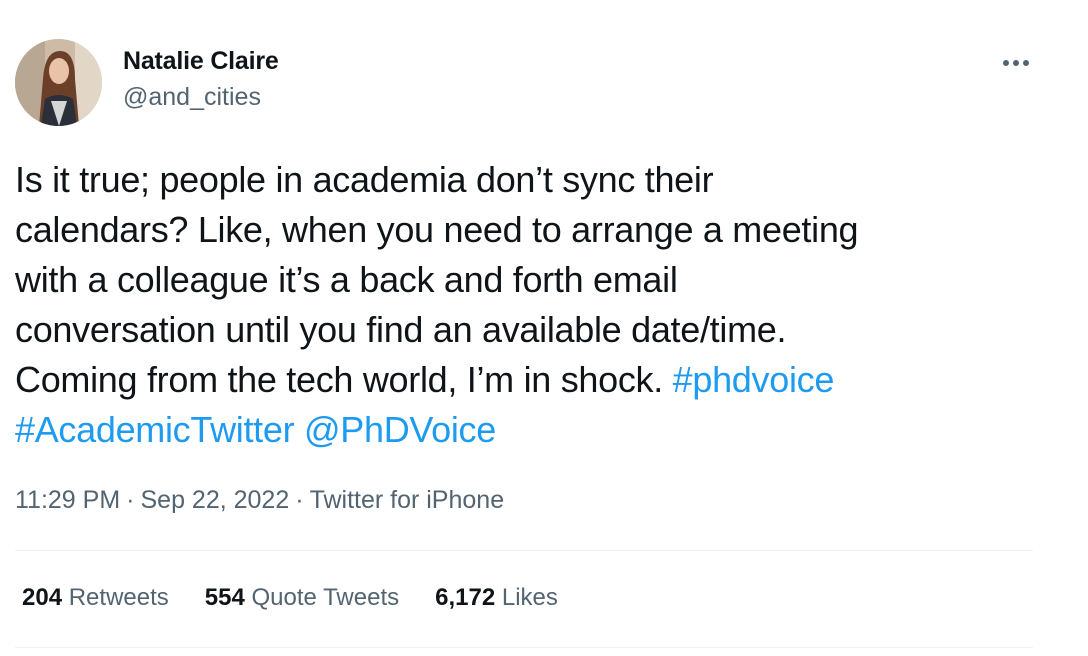 The image size is (1088, 656). I want to click on avatar-image, so click(58, 82).